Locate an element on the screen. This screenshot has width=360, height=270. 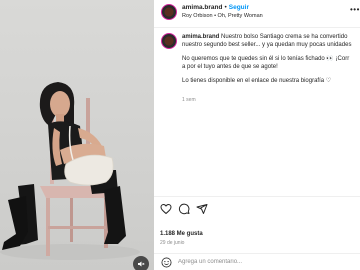
emoji-icon is located at coordinates (166, 262).